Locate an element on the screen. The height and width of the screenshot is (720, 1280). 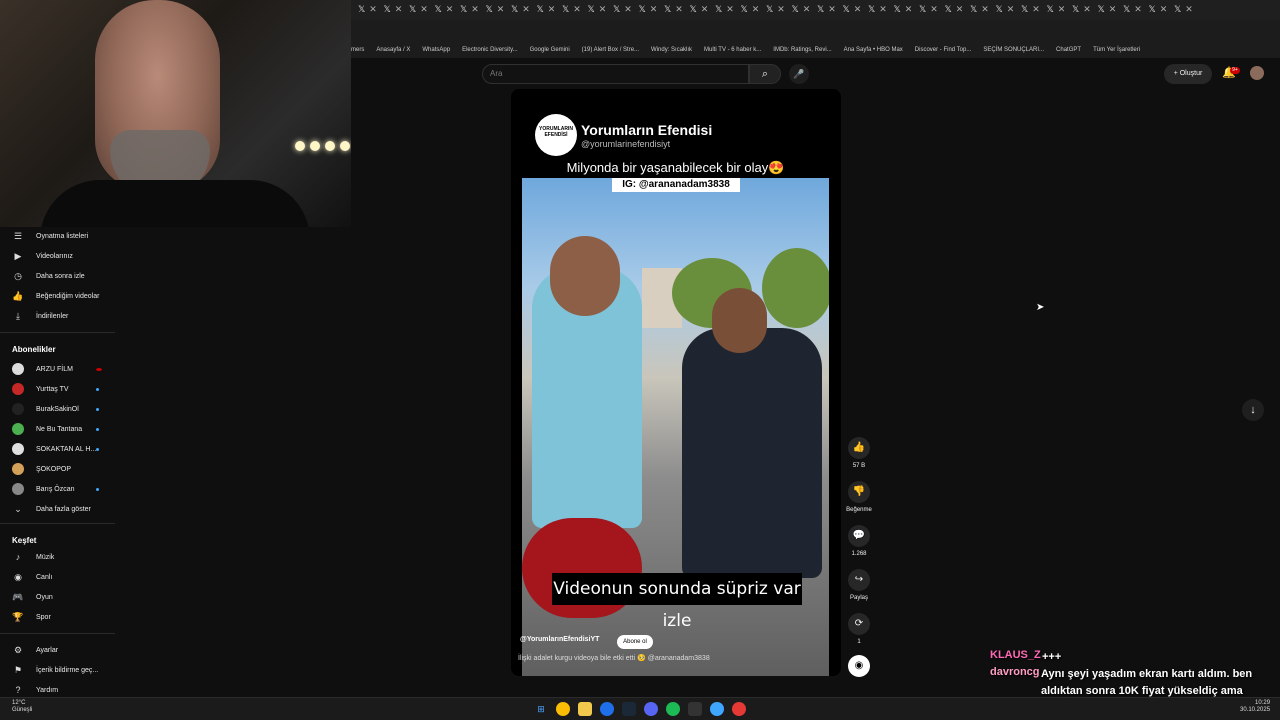
discord-icon is located at coordinates (651, 709).